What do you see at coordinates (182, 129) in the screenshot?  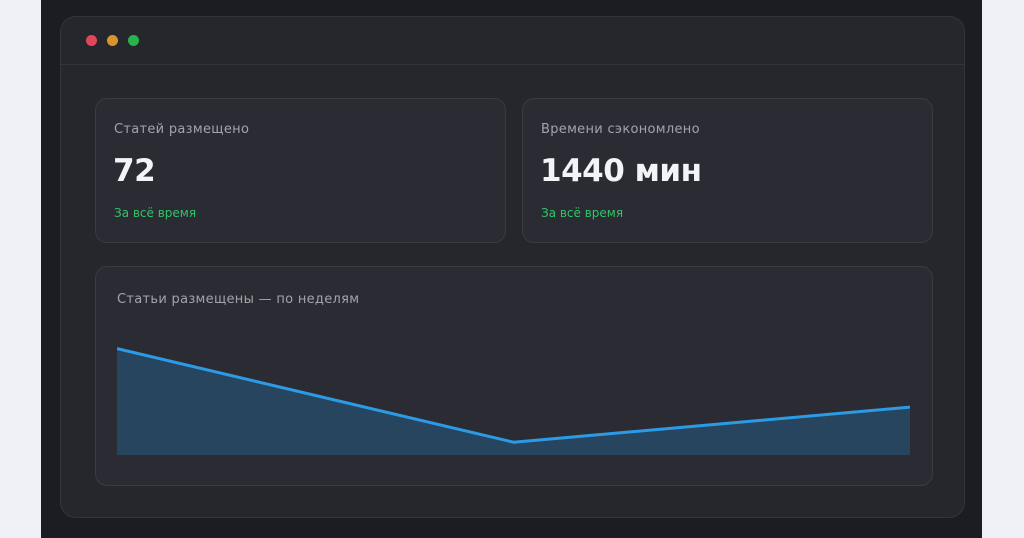 I see `stat-label: Статей размещено` at bounding box center [182, 129].